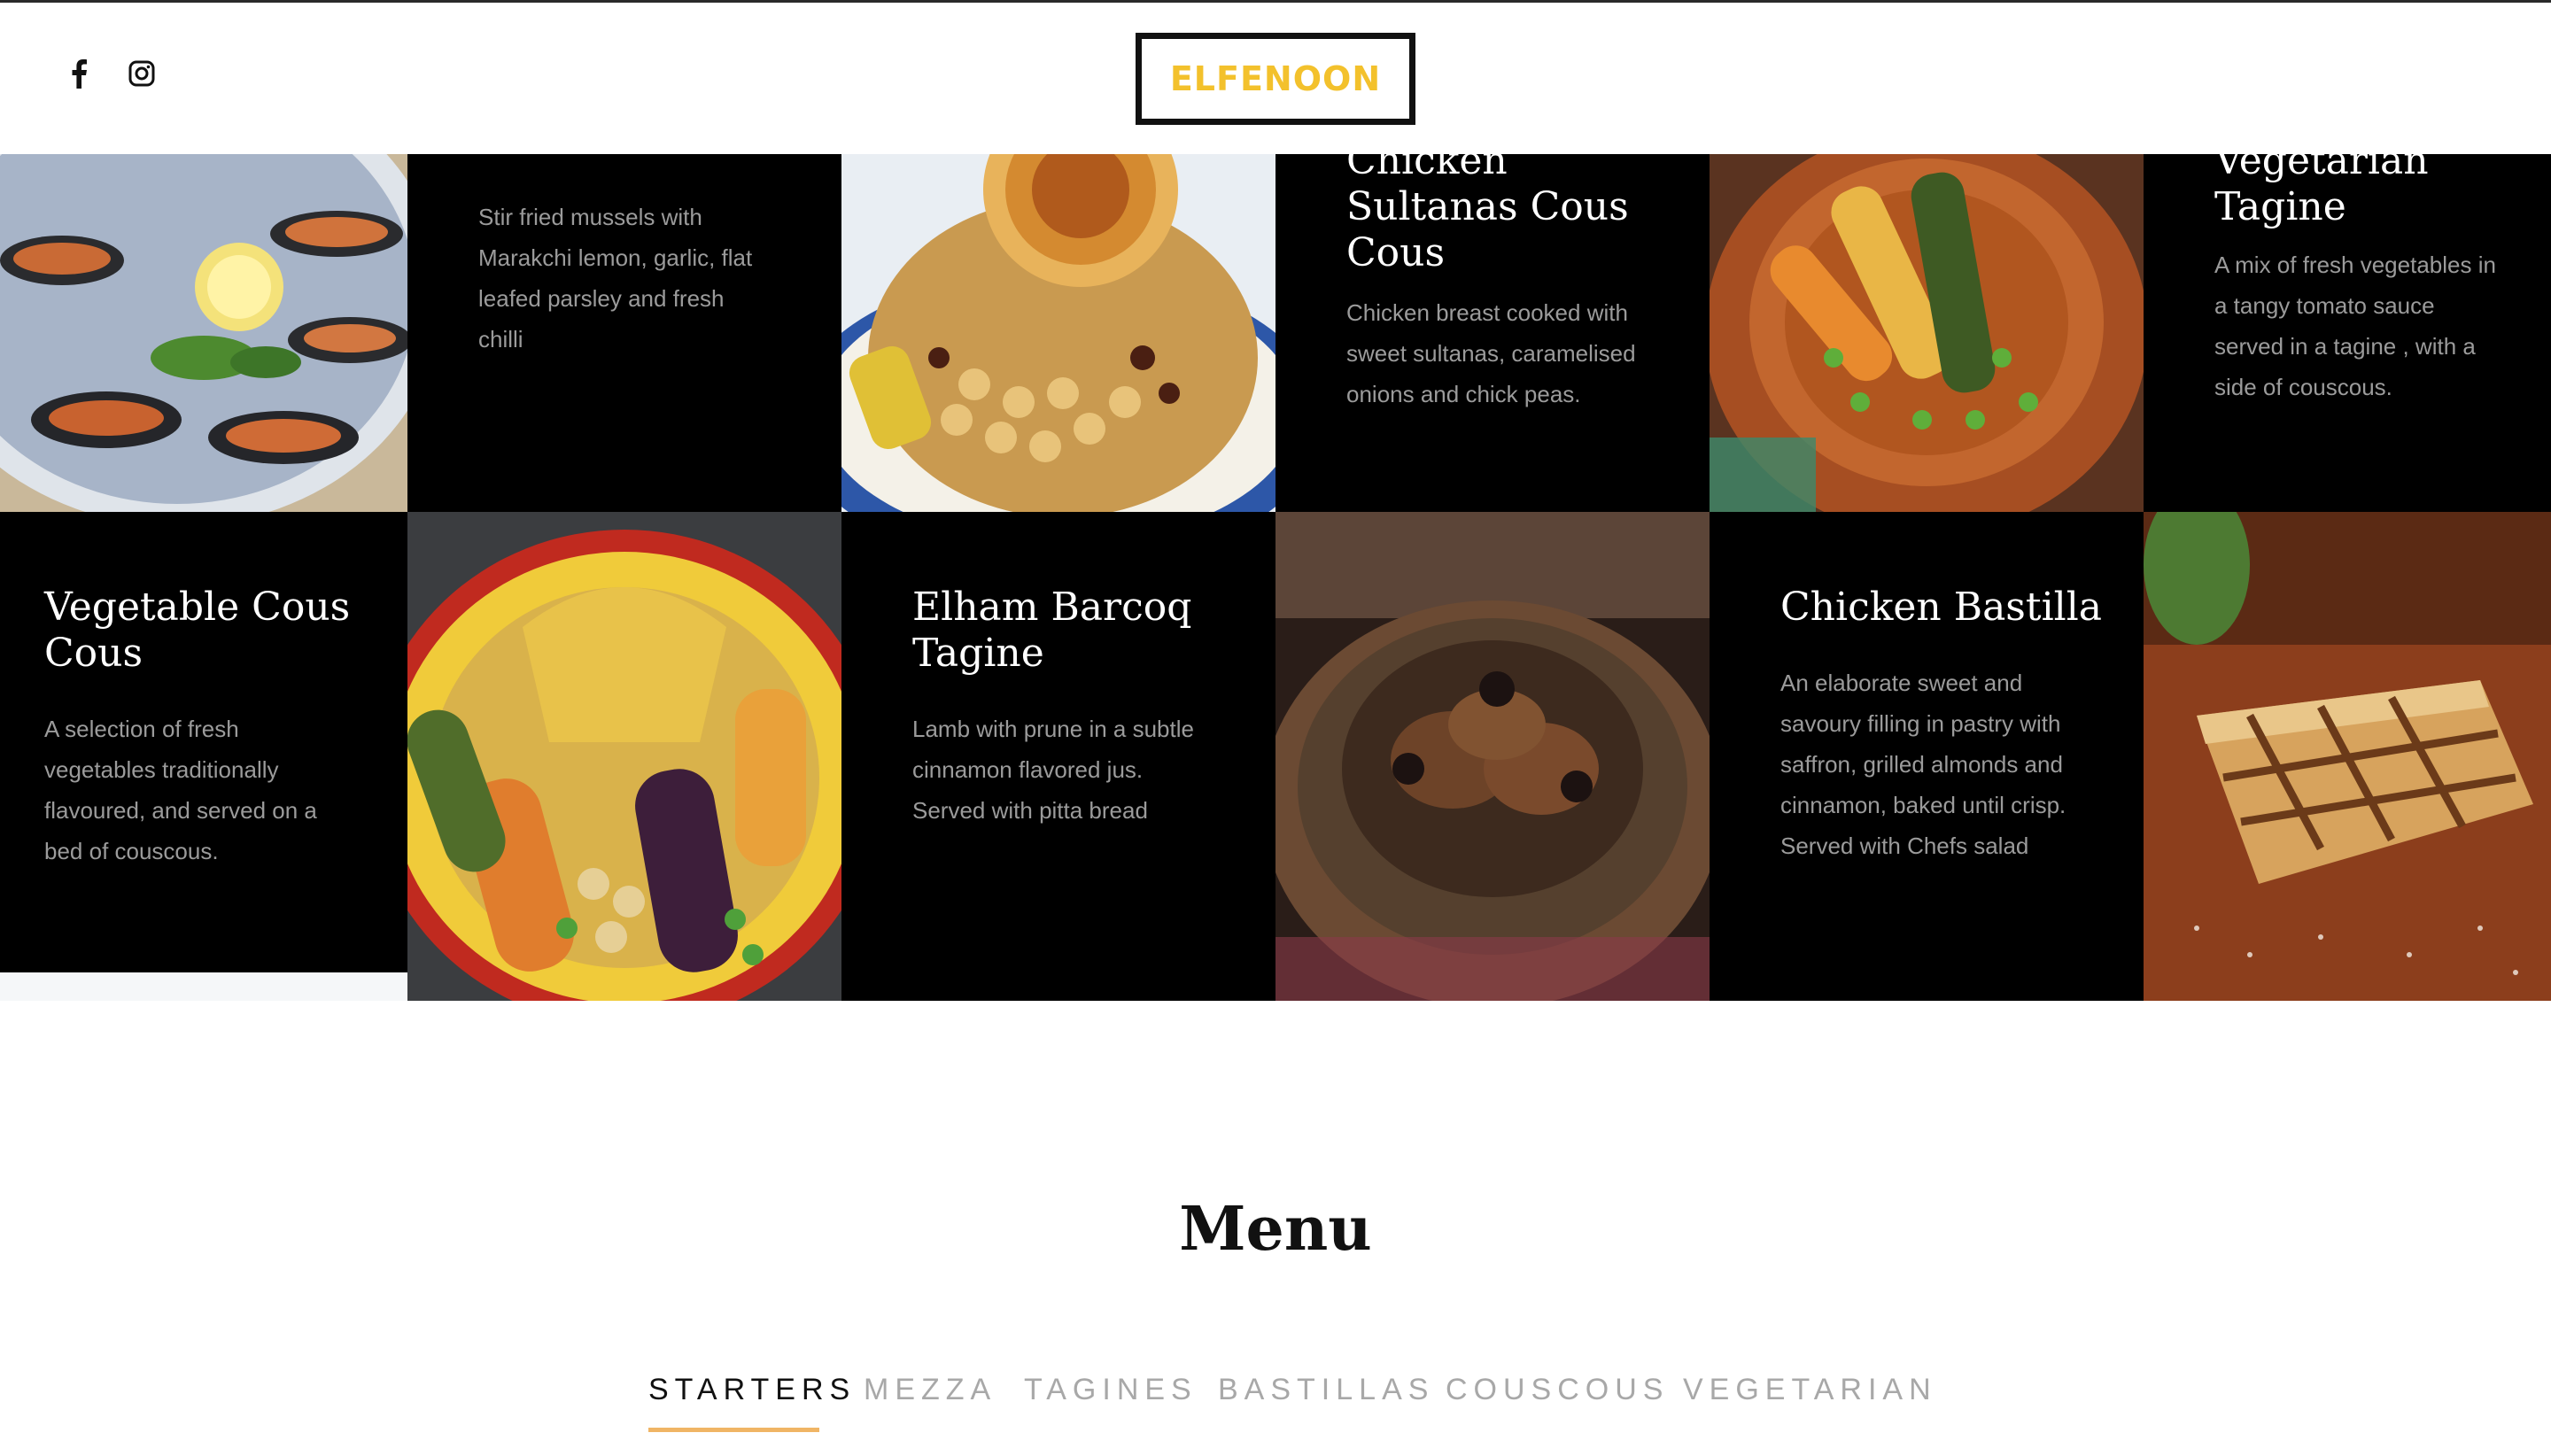 Image resolution: width=2551 pixels, height=1456 pixels. I want to click on brand-logo: ELFENOON, so click(1275, 79).